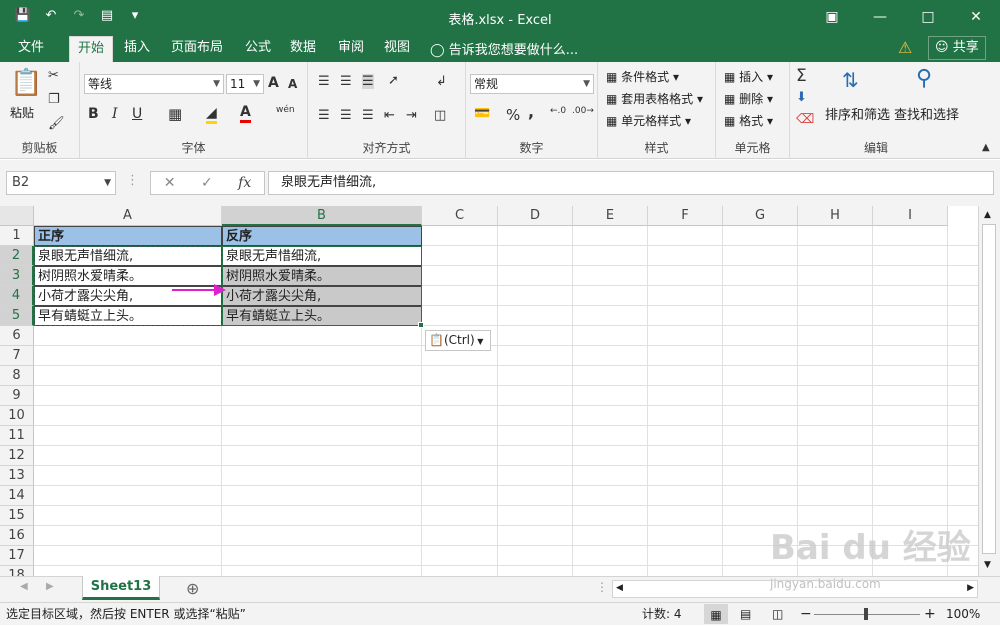 This screenshot has width=1000, height=626. Describe the element at coordinates (137, 114) in the screenshot. I see `underline-button: U` at that location.